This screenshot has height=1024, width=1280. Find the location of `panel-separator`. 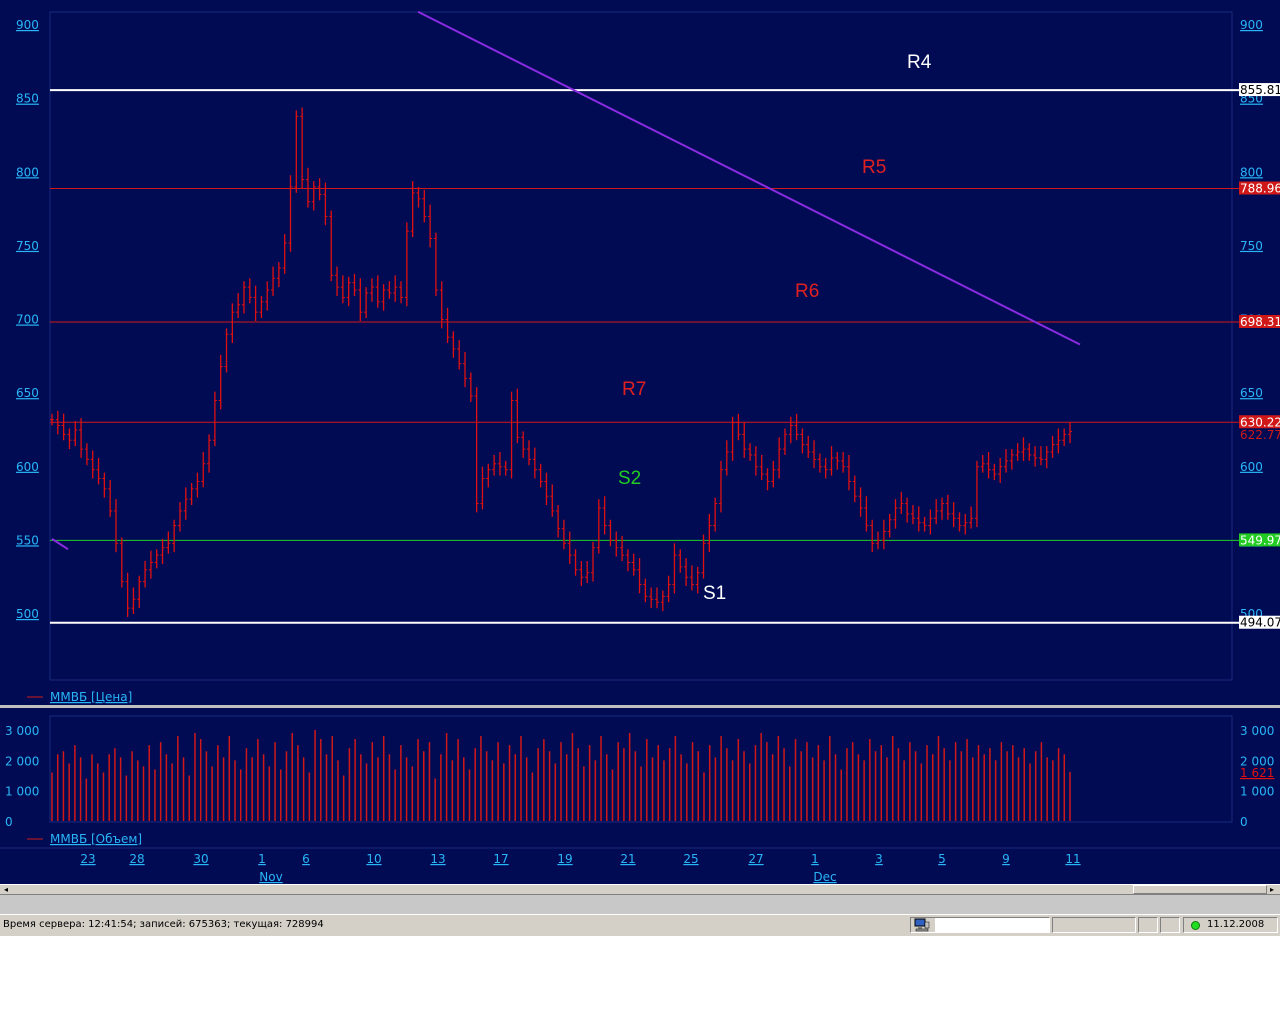

panel-separator is located at coordinates (640, 706).